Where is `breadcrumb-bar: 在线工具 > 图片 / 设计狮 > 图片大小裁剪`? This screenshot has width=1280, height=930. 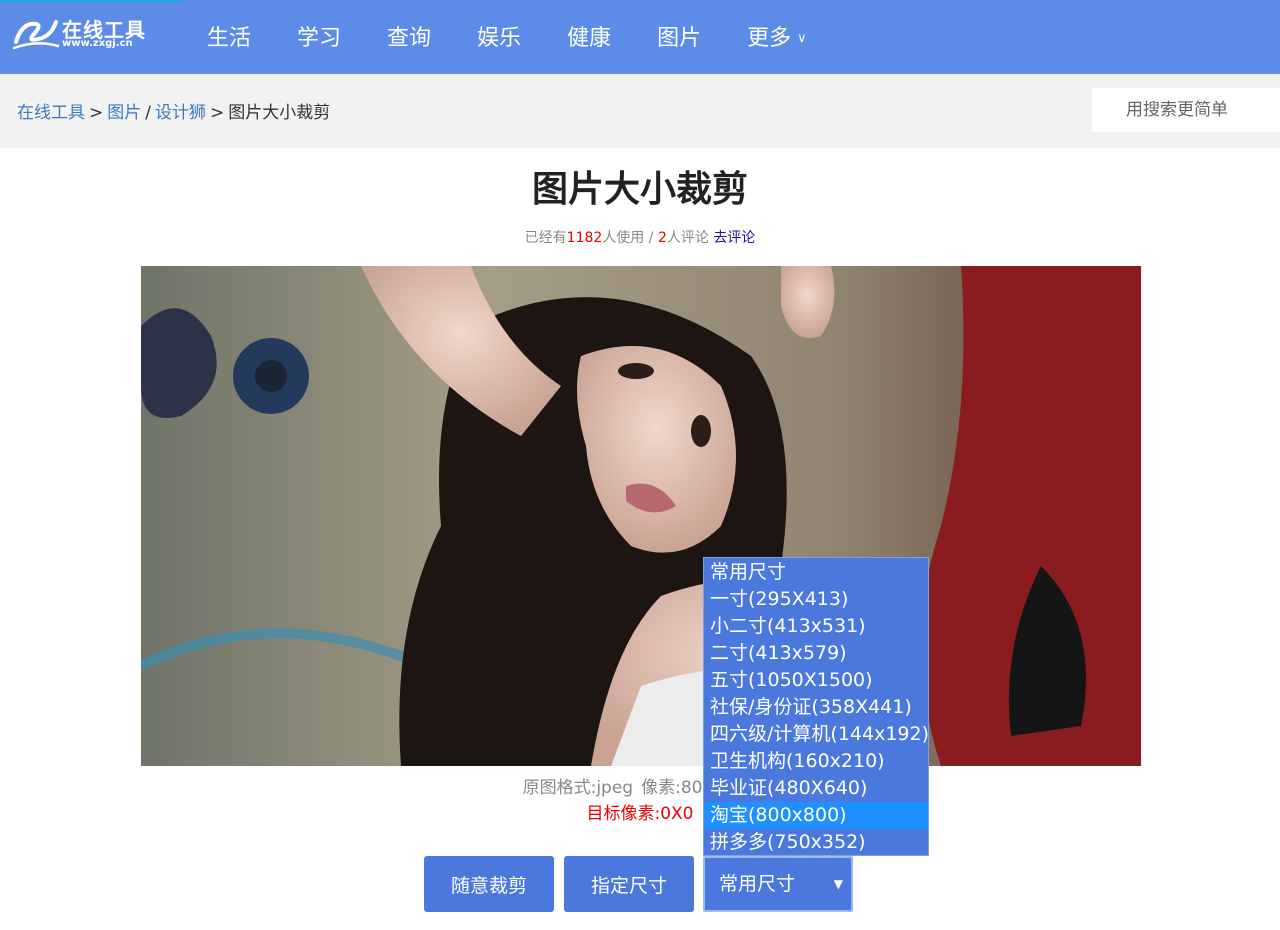
breadcrumb-bar: 在线工具 > 图片 / 设计狮 > 图片大小裁剪 is located at coordinates (640, 111).